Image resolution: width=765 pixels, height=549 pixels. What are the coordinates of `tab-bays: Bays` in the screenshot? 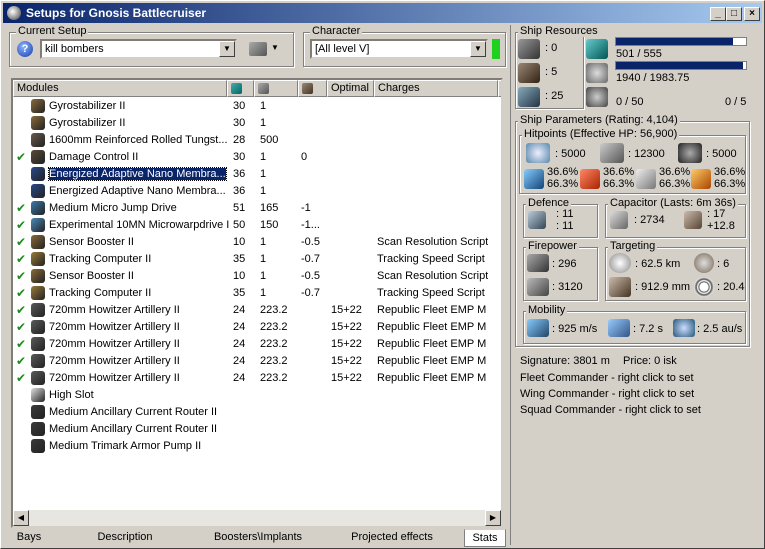 It's located at (29, 538).